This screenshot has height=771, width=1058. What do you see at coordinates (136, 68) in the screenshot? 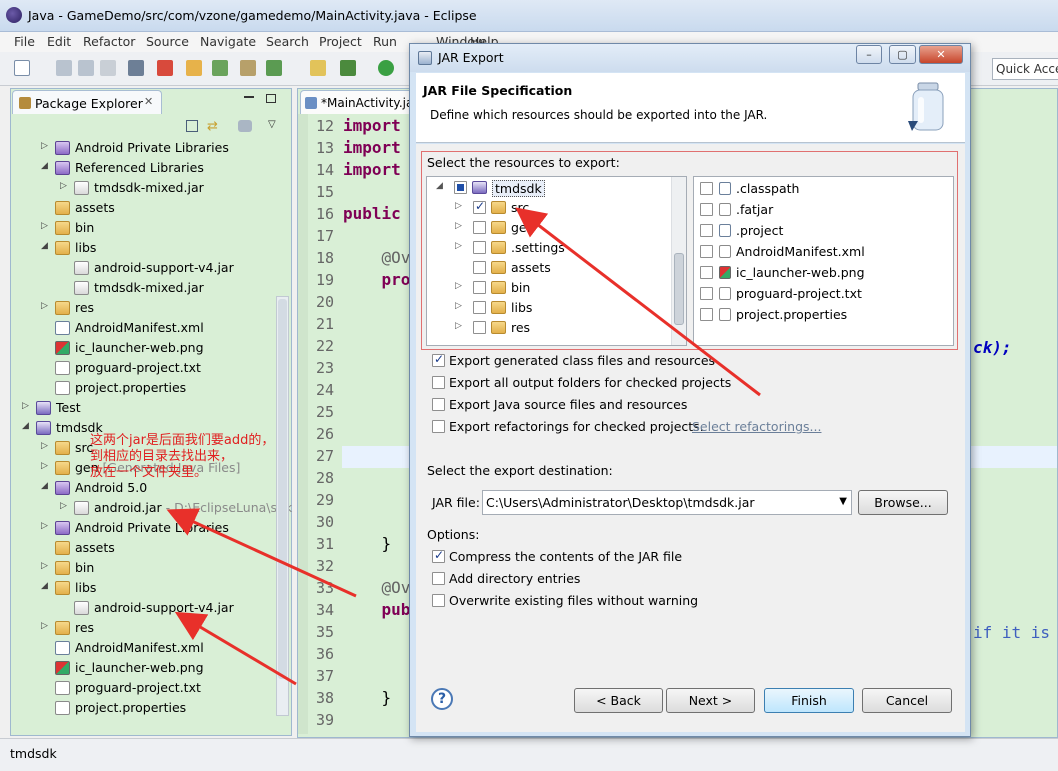
I see `skip-breakpoints-icon` at bounding box center [136, 68].